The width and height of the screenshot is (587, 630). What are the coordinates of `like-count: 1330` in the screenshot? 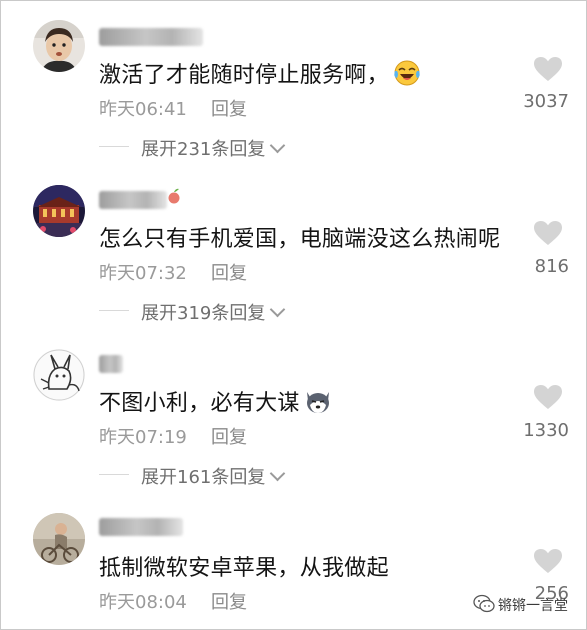 It's located at (546, 430).